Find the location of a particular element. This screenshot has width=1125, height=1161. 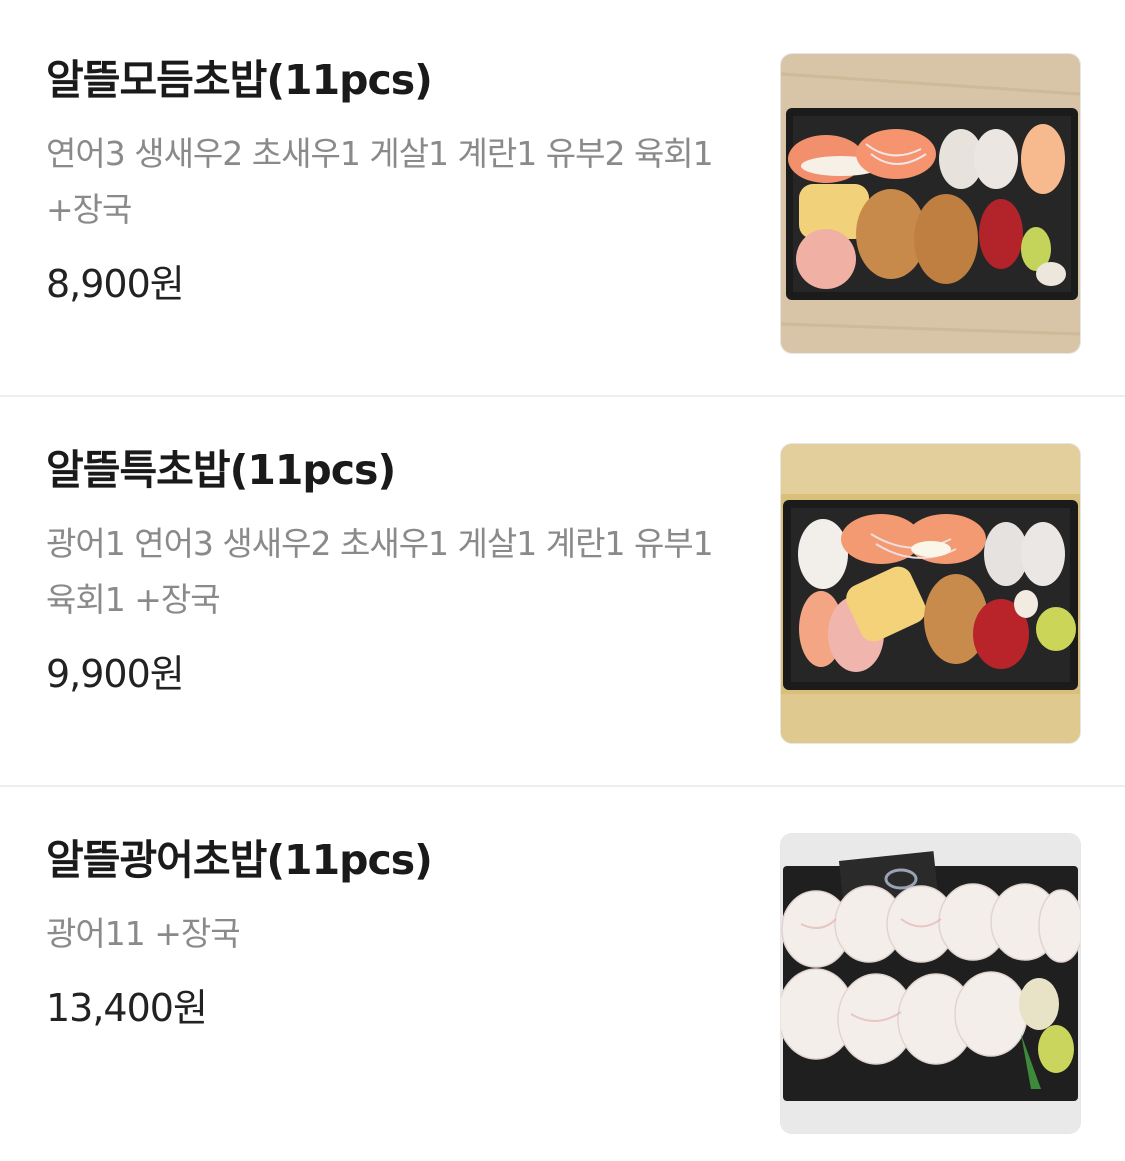

assorted-sushi-photo is located at coordinates (930, 203).